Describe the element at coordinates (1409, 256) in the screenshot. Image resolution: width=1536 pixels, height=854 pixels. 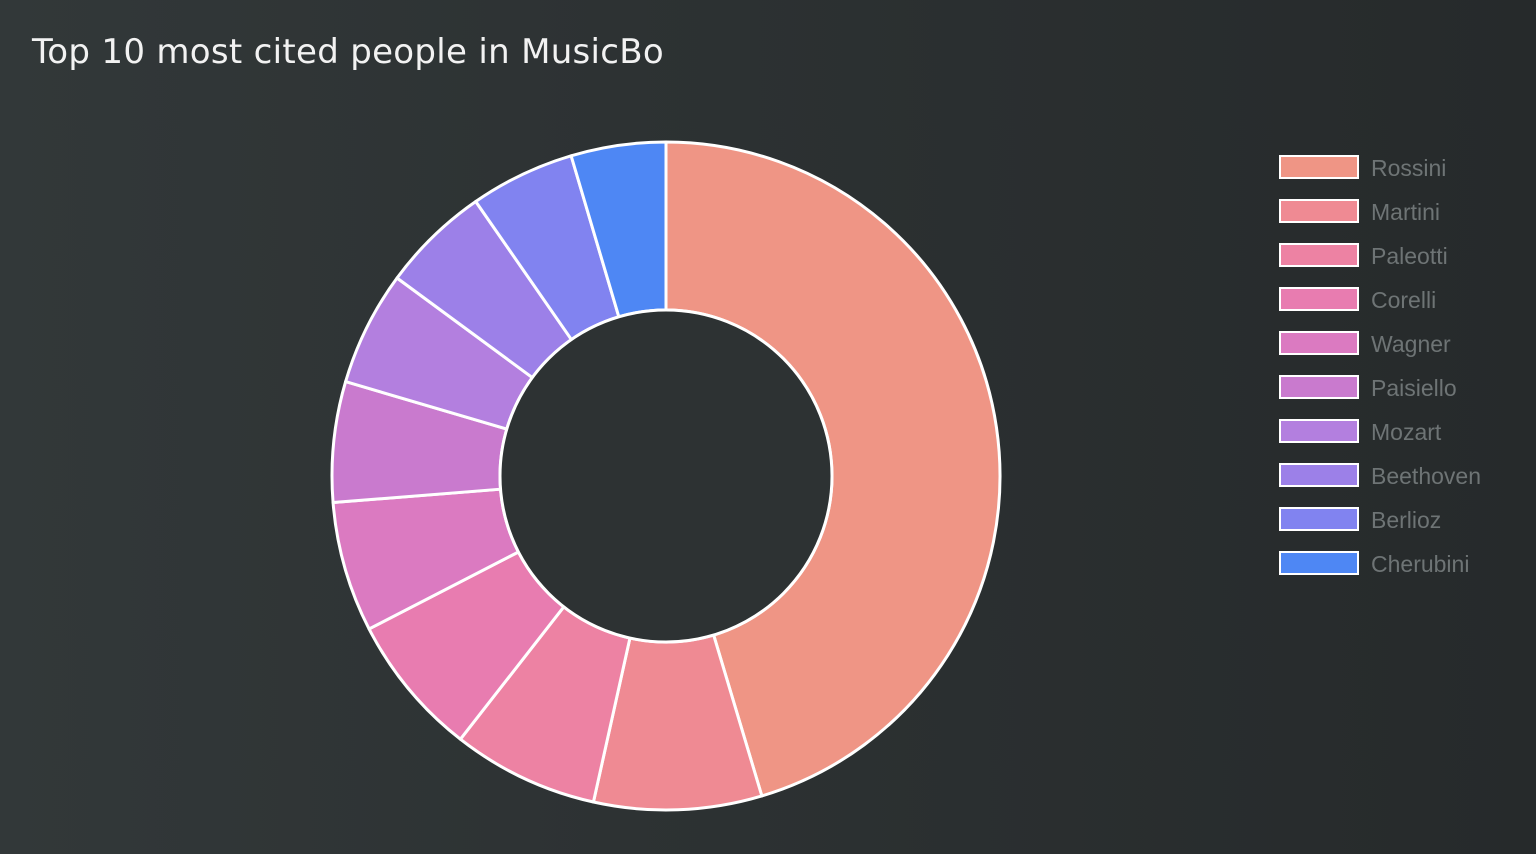
I see `legend-label: Paleotti` at that location.